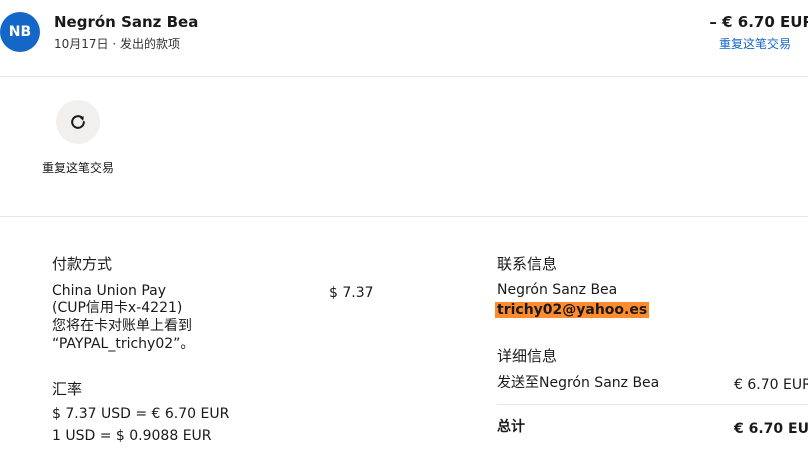  Describe the element at coordinates (77, 168) in the screenshot. I see `repeat-transaction-label: 重复这笔交易` at that location.